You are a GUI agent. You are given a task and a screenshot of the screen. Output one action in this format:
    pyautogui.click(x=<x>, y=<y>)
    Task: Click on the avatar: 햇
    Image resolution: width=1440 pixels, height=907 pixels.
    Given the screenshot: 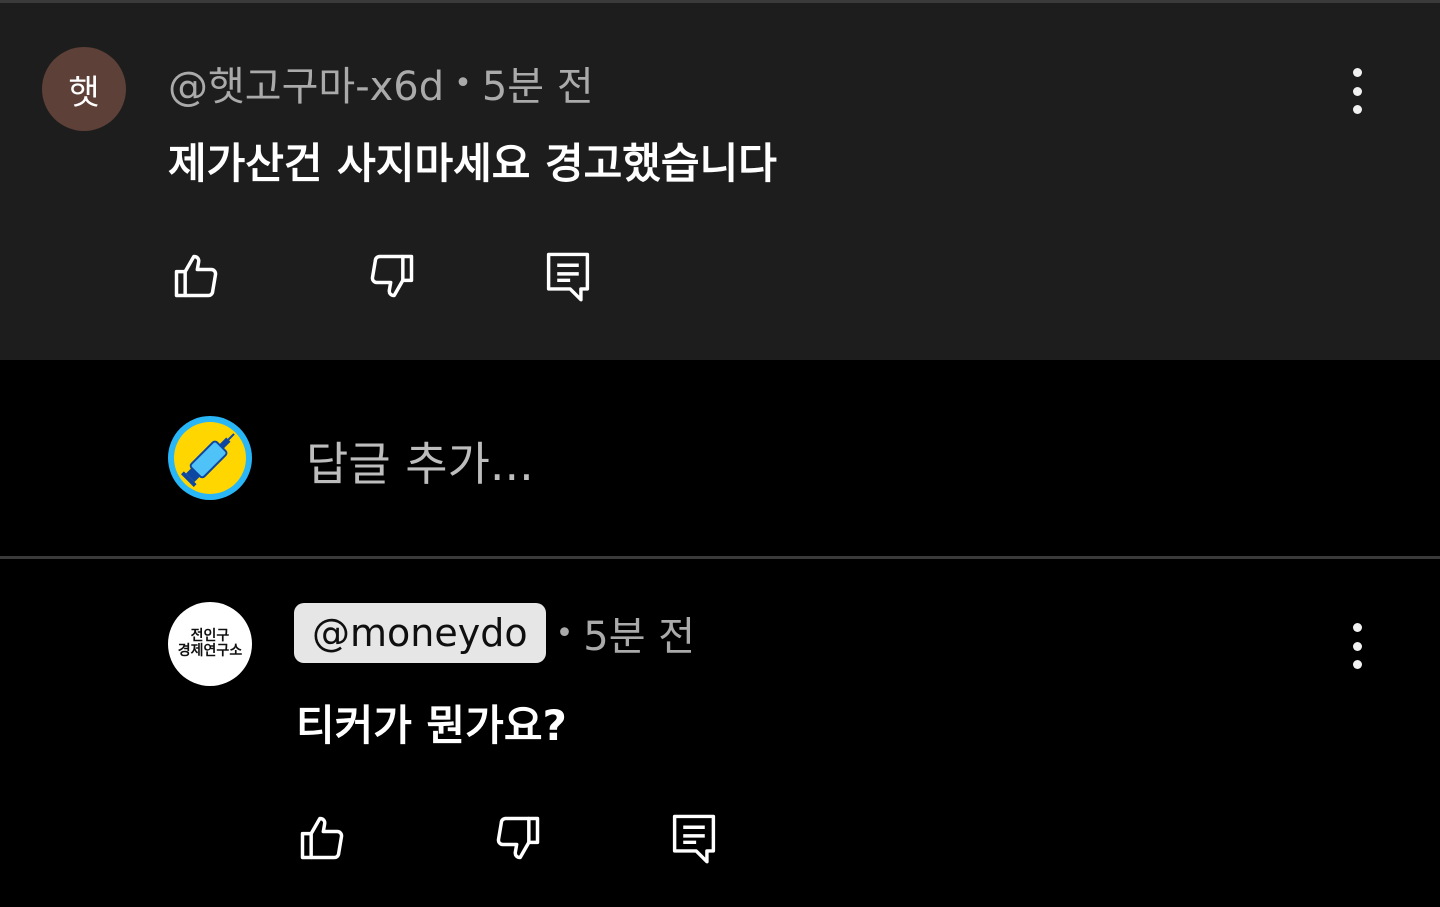 What is the action you would take?
    pyautogui.click(x=84, y=89)
    